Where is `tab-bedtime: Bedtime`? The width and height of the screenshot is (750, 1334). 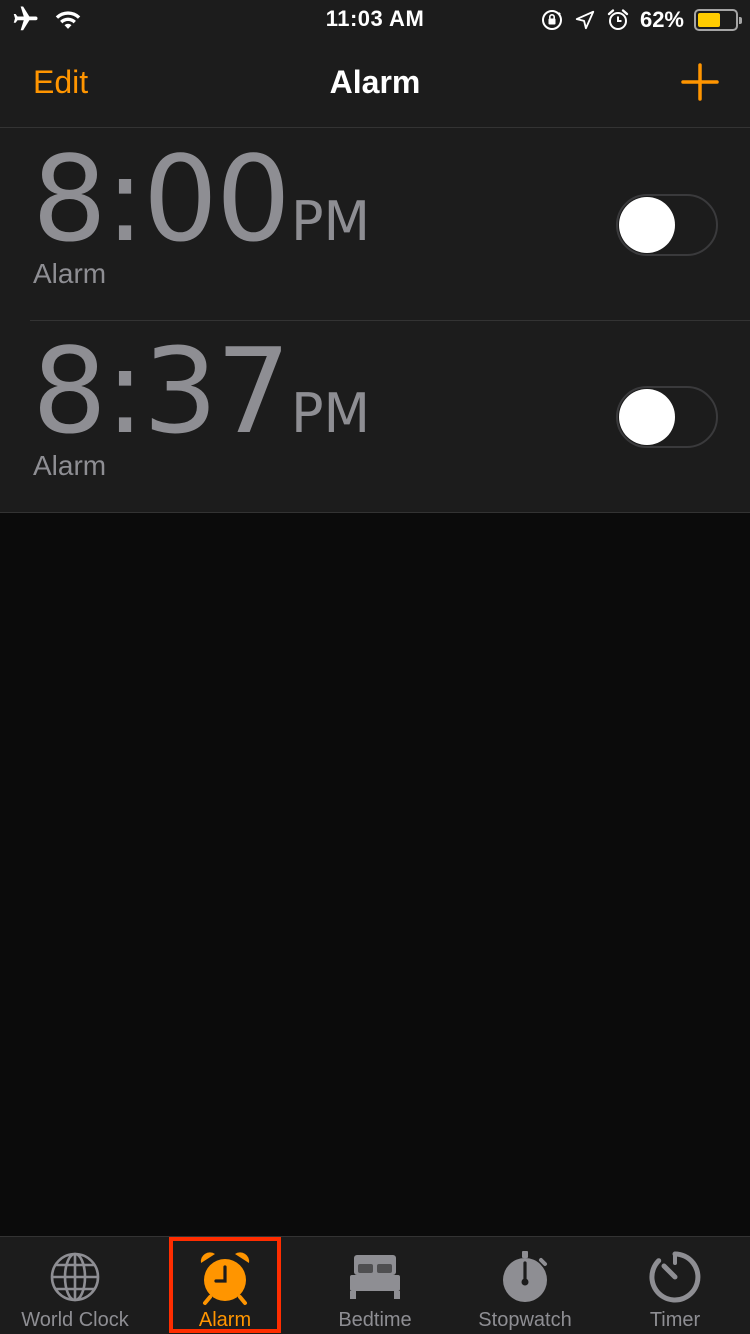 tab-bedtime: Bedtime is located at coordinates (375, 1285).